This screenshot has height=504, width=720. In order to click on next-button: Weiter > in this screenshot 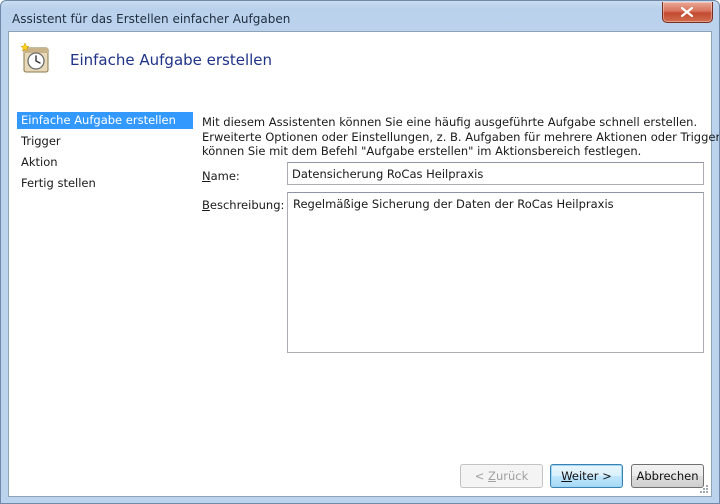, I will do `click(586, 476)`.